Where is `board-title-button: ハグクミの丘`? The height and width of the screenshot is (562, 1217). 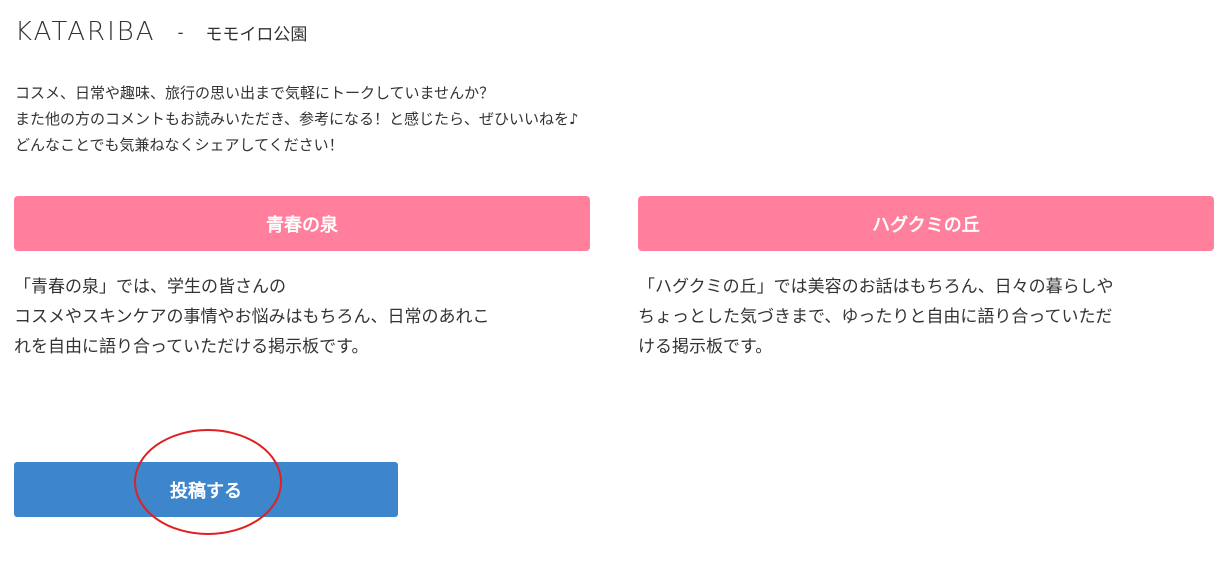
board-title-button: ハグクミの丘 is located at coordinates (926, 223).